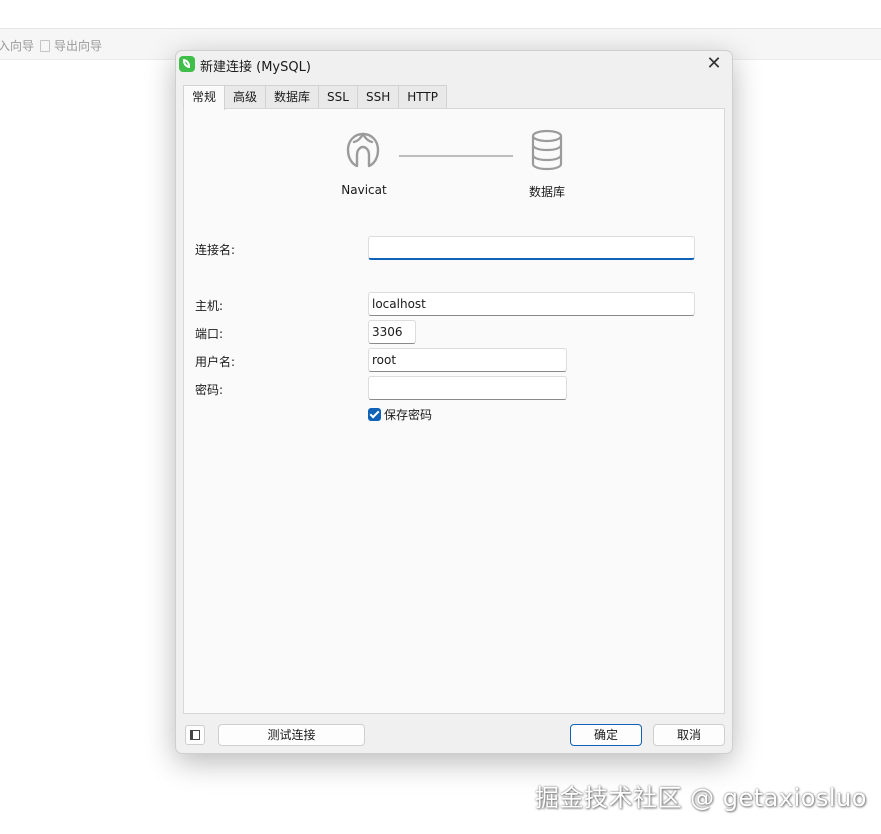  Describe the element at coordinates (78, 46) in the screenshot. I see `export-wizard-label: 导出向导` at that location.